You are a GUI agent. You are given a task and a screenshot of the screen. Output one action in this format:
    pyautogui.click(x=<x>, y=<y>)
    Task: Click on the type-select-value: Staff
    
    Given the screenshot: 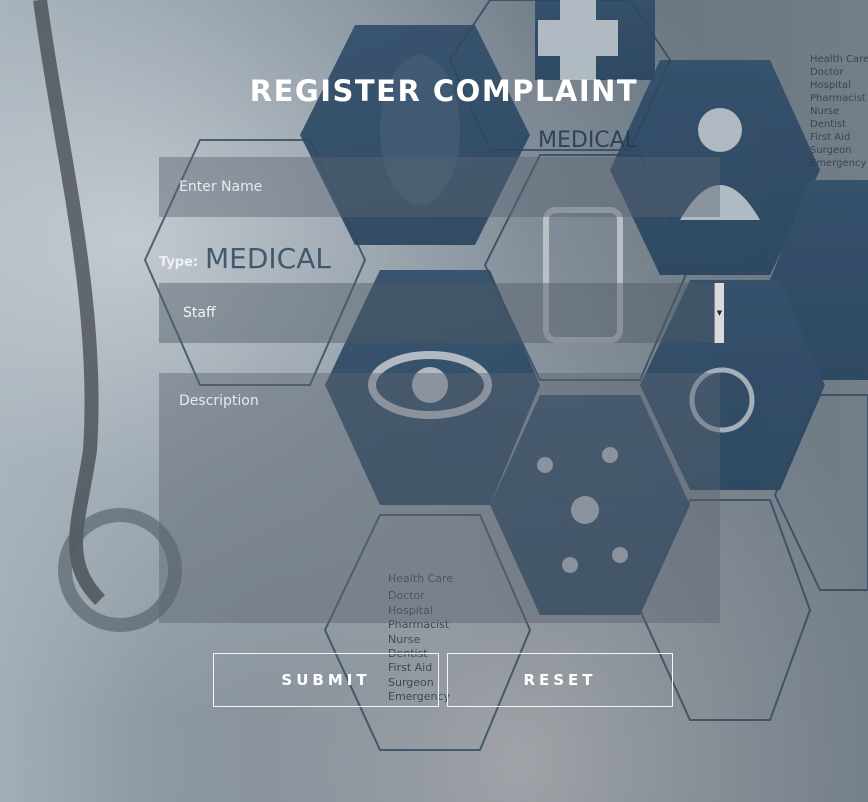 What is the action you would take?
    pyautogui.click(x=199, y=313)
    